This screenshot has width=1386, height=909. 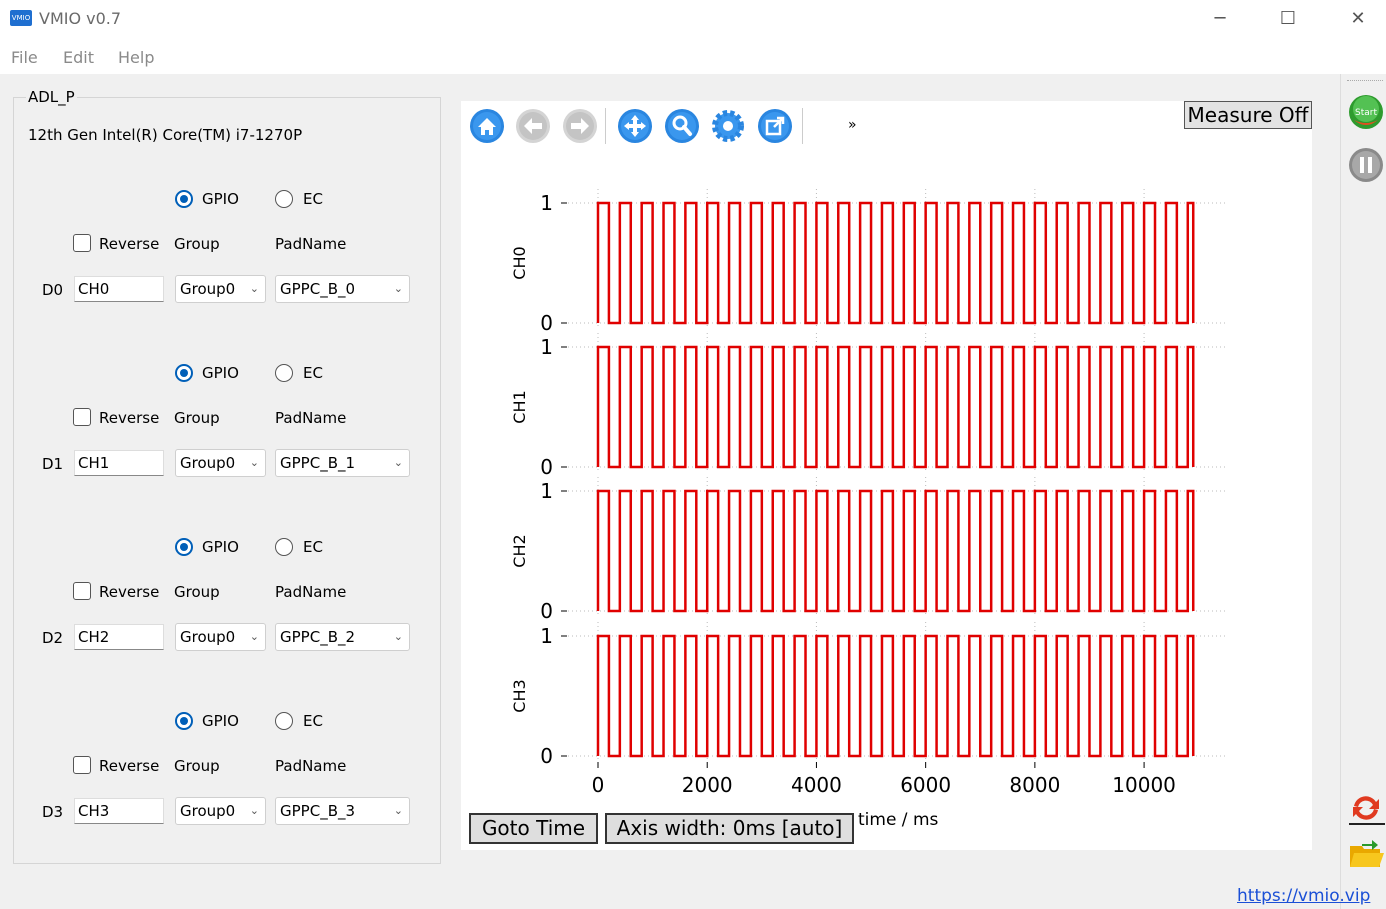 I want to click on subplot-ch3: 0 1 CH3, so click(x=869, y=695).